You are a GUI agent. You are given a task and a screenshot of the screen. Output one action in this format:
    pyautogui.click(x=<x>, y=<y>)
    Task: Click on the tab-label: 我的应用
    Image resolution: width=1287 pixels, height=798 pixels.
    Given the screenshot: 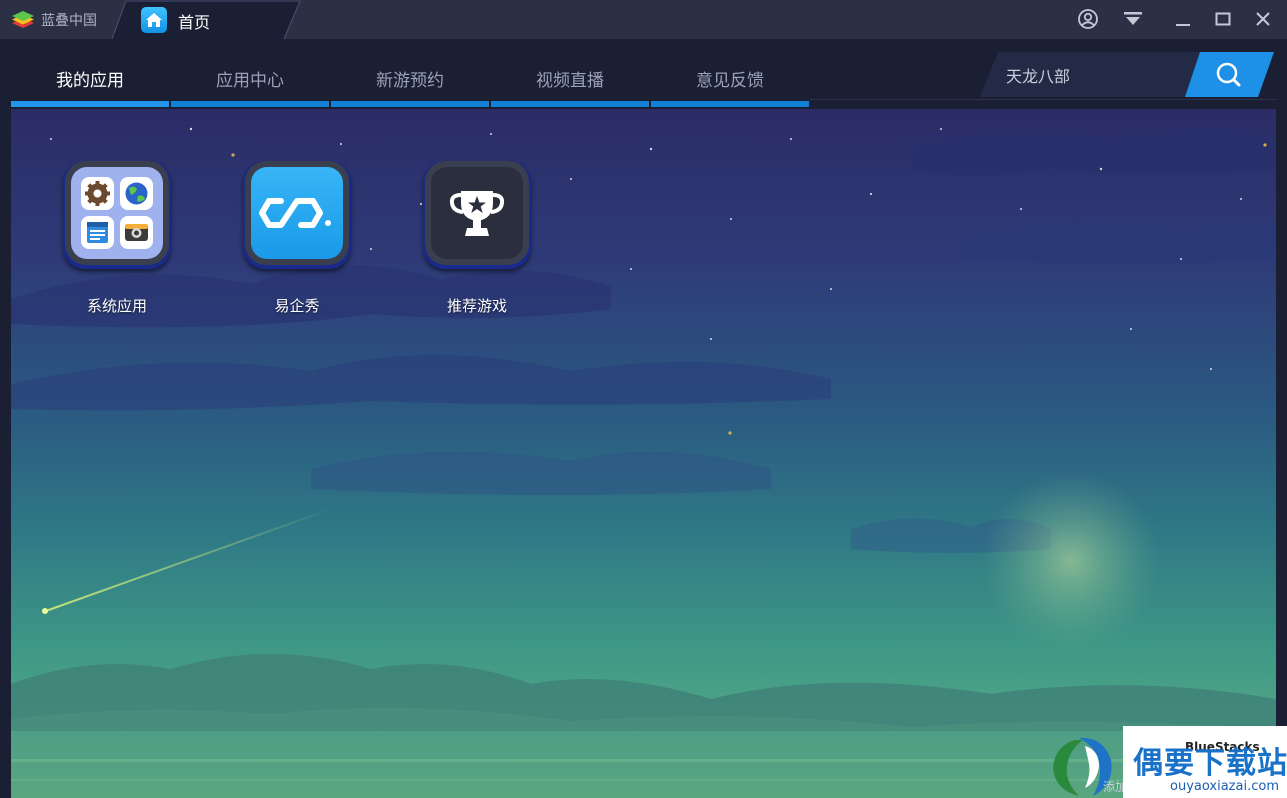 What is the action you would take?
    pyautogui.click(x=90, y=81)
    